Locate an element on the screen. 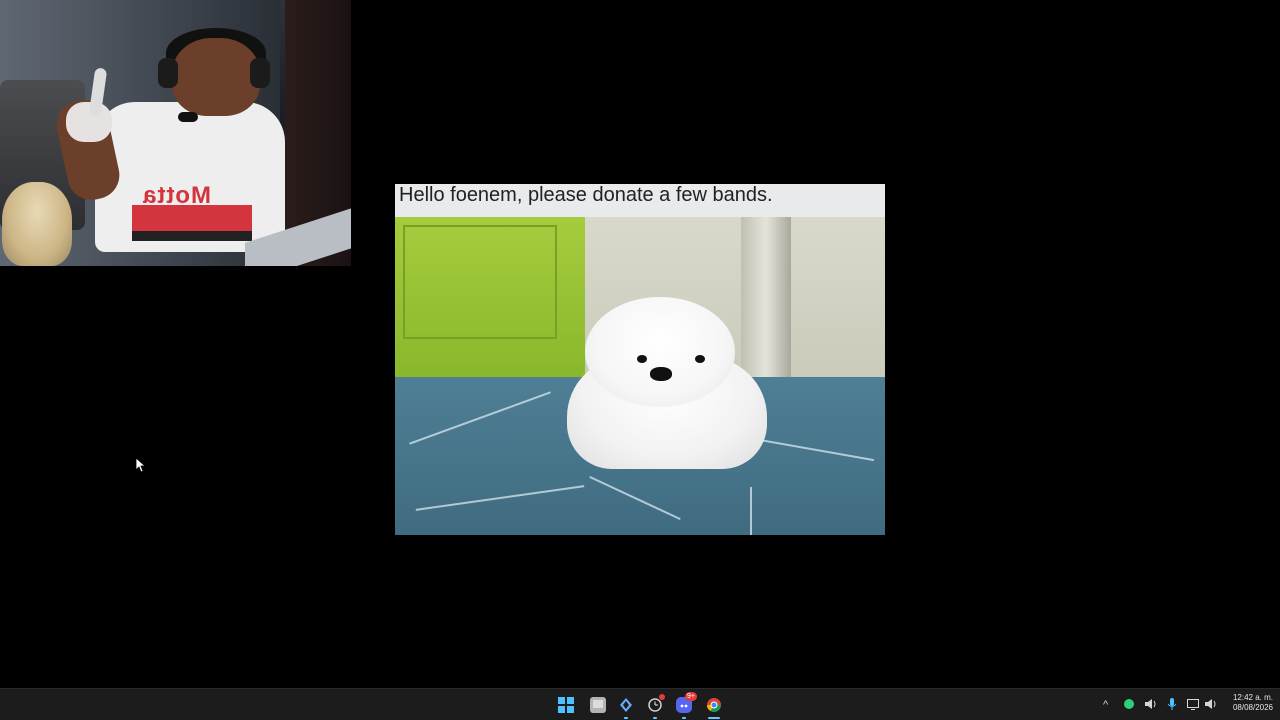  aura-app-icon is located at coordinates (626, 705).